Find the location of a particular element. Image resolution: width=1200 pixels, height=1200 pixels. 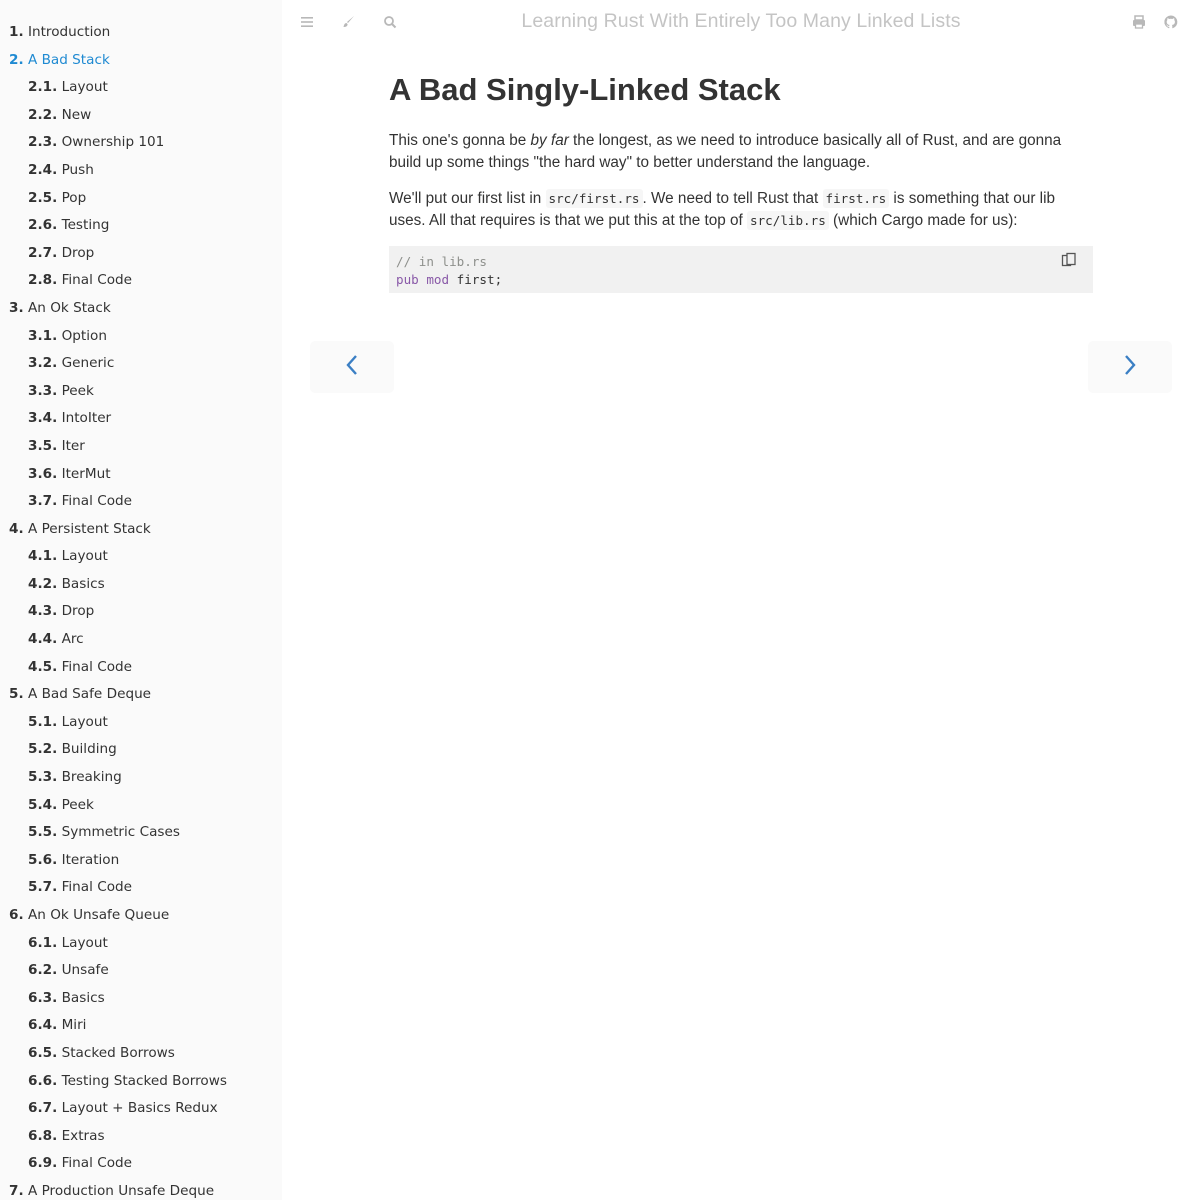

sidebar-item-number: 5.1. is located at coordinates (43, 721).